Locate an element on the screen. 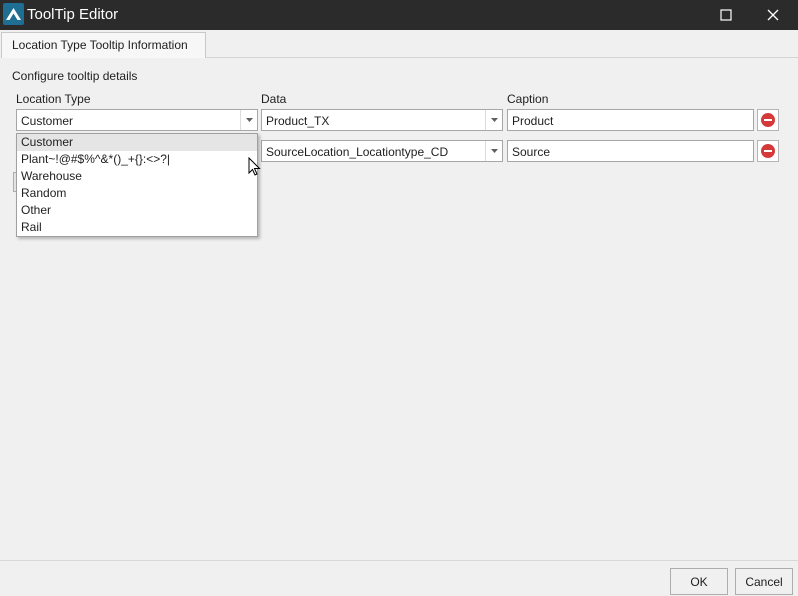 Image resolution: width=798 pixels, height=596 pixels. location-type-header: Location Type is located at coordinates (53, 99).